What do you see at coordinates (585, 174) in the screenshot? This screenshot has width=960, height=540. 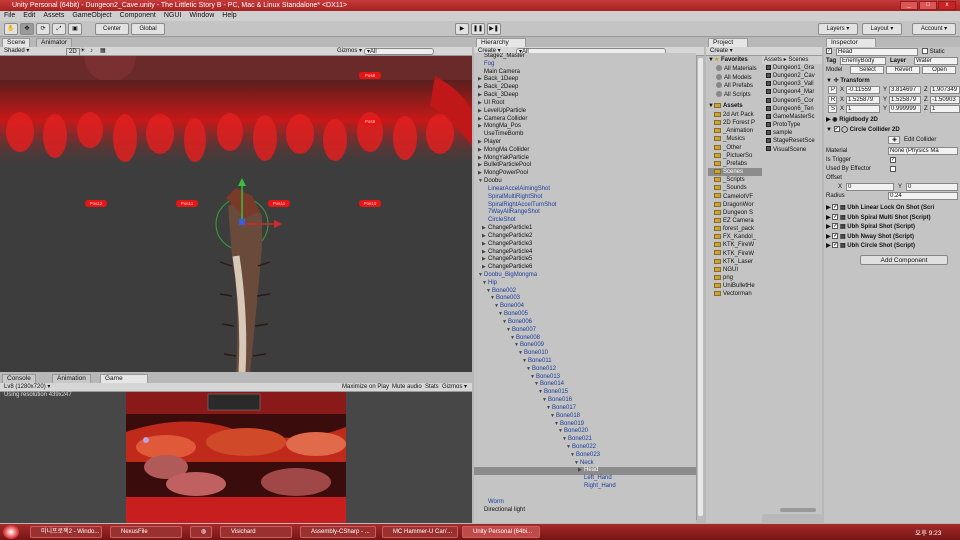 I see `hierarchy-item: ▶ MongPowerPool` at bounding box center [585, 174].